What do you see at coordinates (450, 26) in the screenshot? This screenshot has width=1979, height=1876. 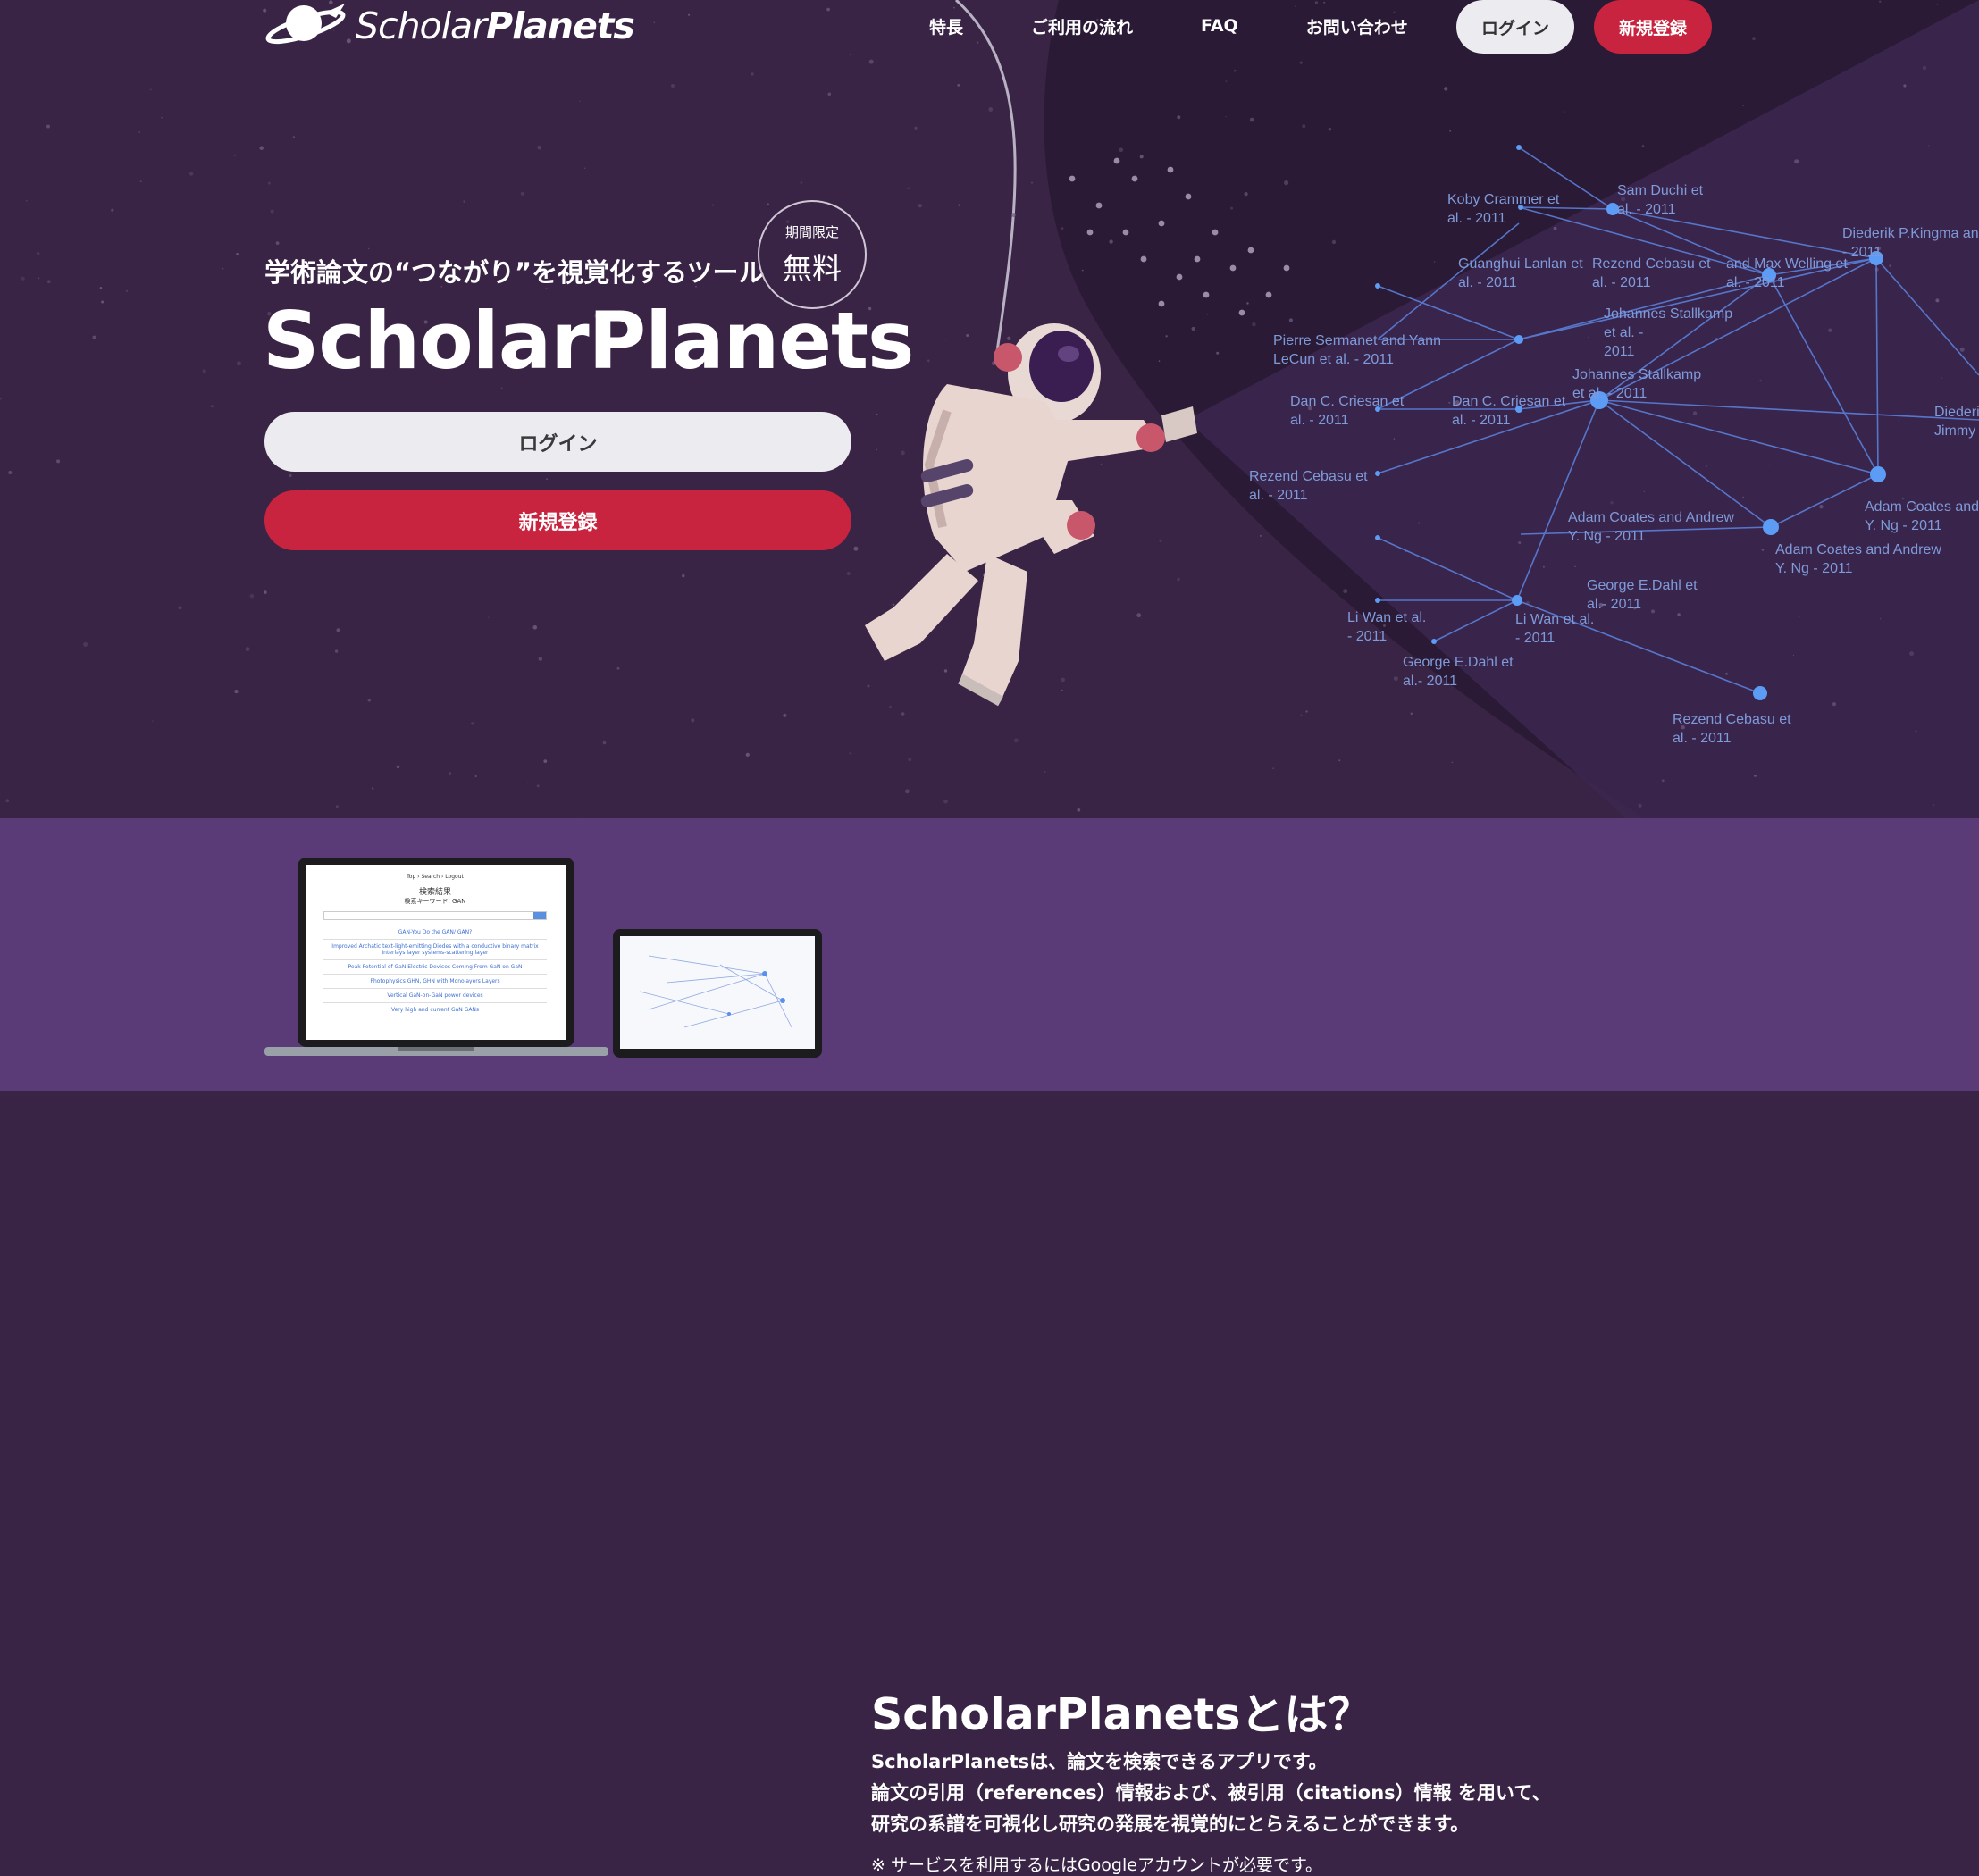 I see `brand-logo: ScholarPlanets` at bounding box center [450, 26].